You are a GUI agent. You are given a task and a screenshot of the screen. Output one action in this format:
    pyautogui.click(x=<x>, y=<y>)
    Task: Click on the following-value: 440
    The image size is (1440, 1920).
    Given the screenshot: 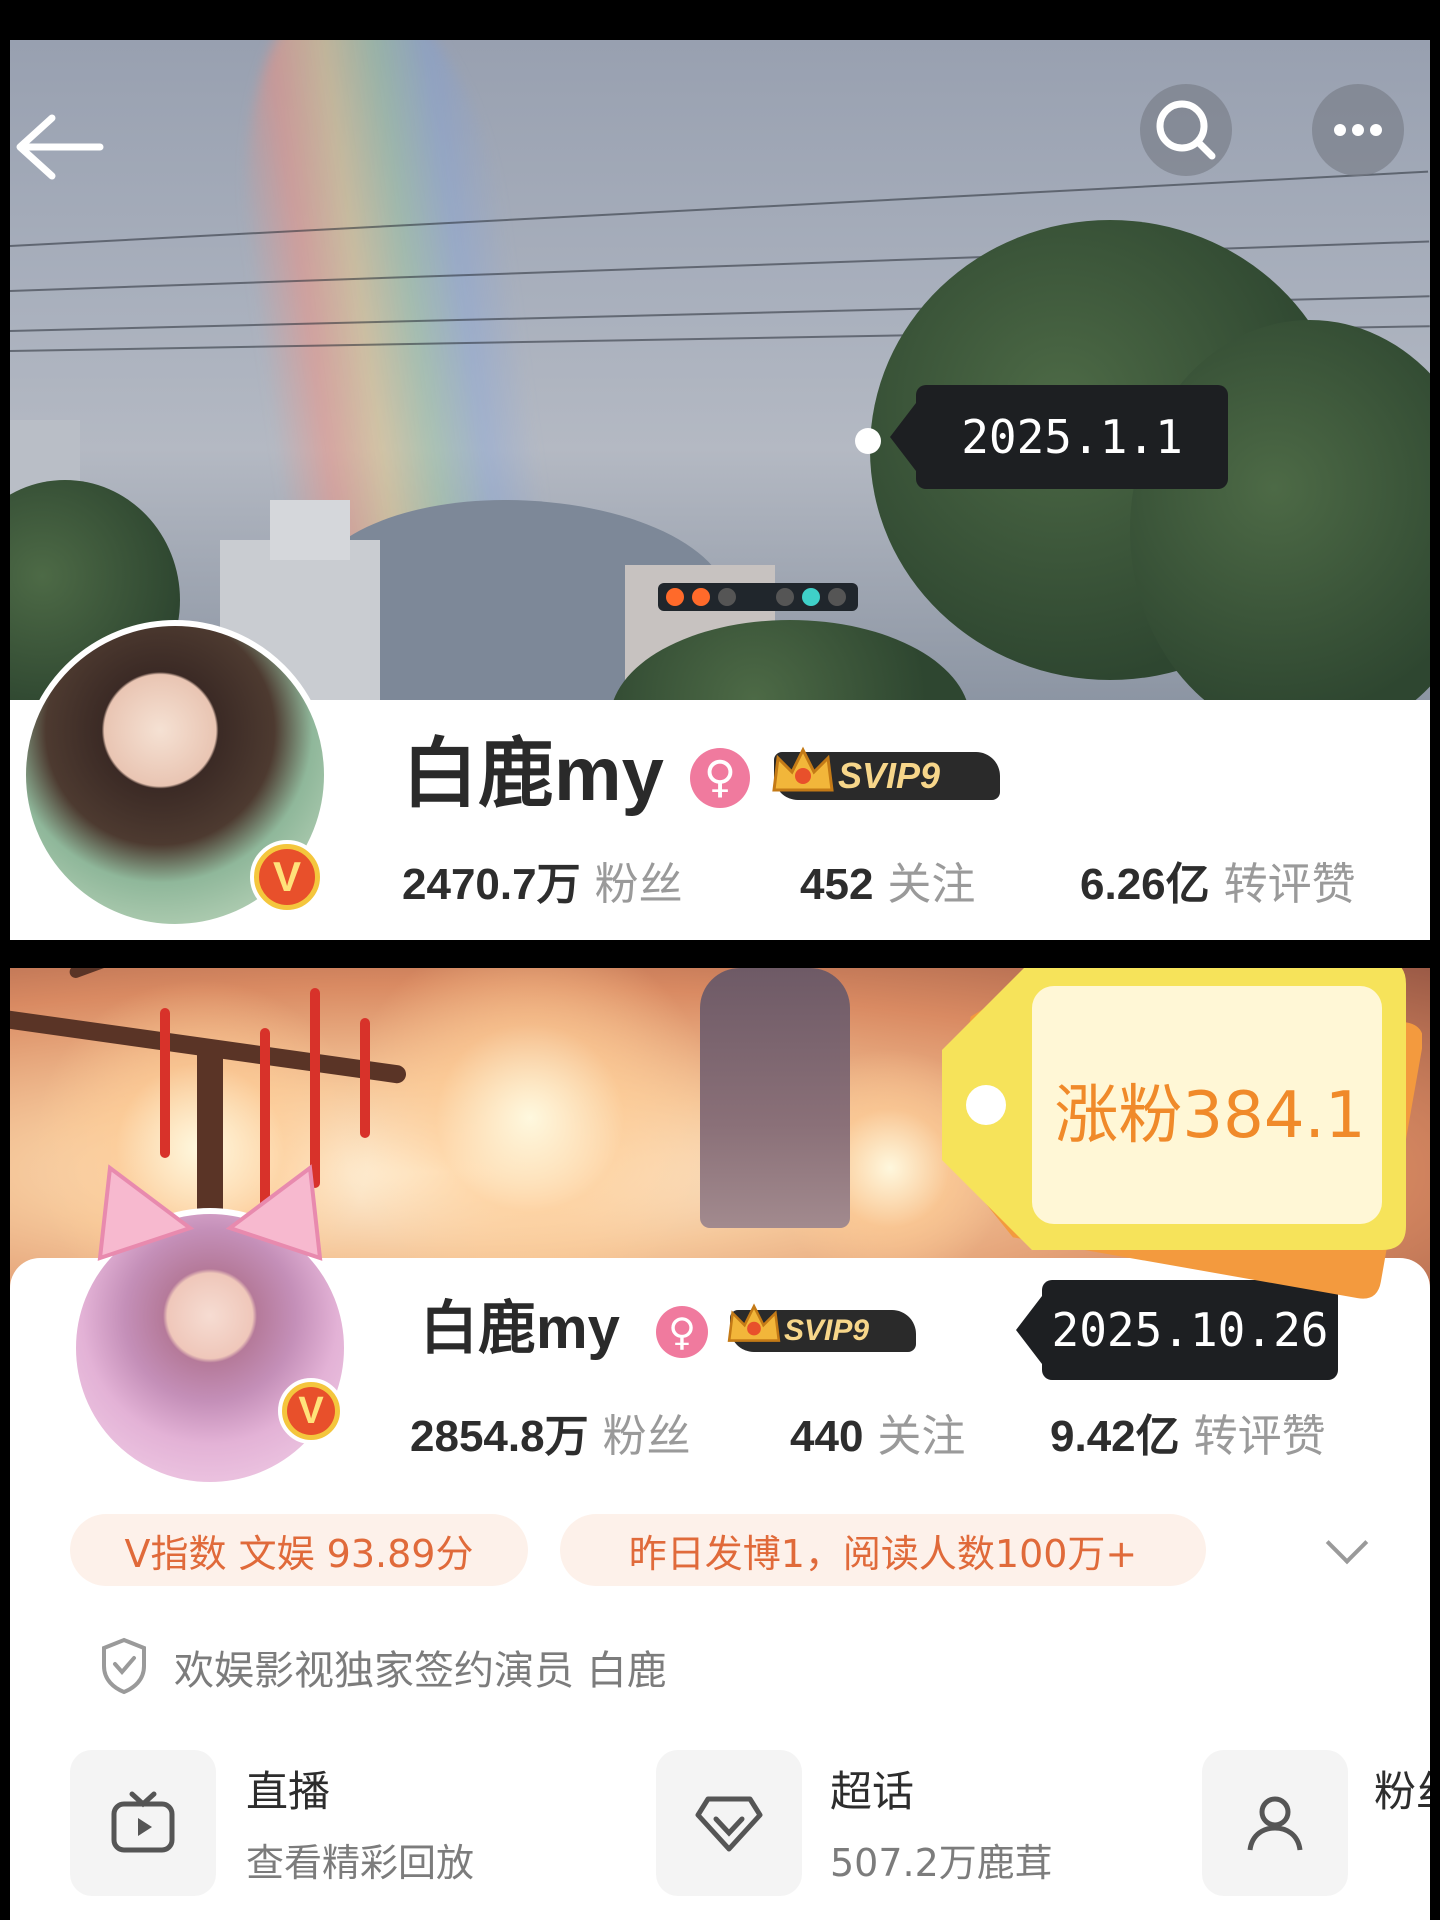 What is the action you would take?
    pyautogui.click(x=827, y=1436)
    